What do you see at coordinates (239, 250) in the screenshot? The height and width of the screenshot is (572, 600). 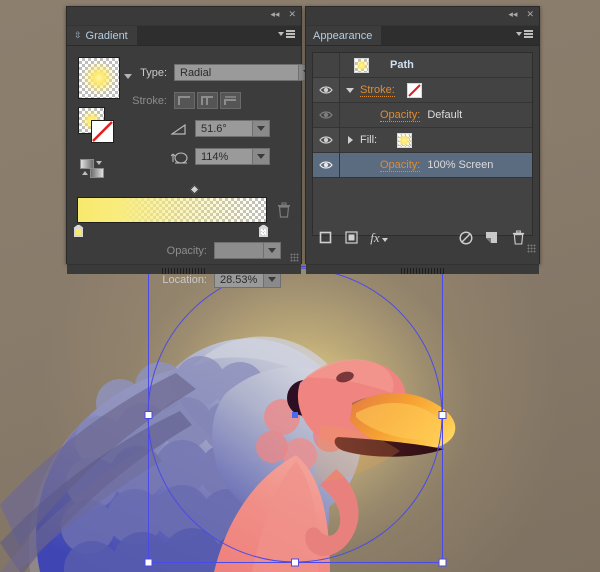 I see `opacity-input` at bounding box center [239, 250].